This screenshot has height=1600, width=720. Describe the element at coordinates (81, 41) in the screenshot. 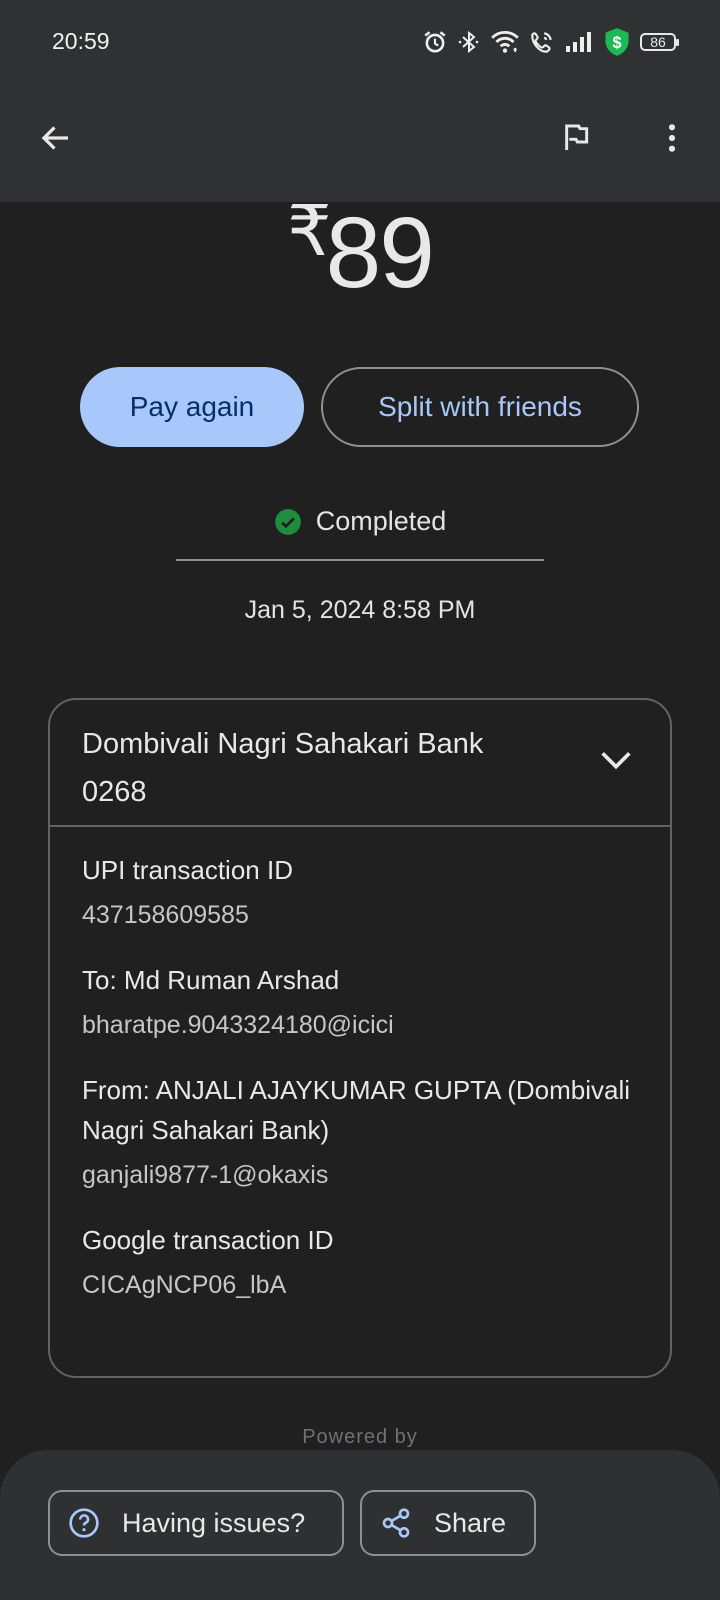

I see `status-time: 20:59` at that location.